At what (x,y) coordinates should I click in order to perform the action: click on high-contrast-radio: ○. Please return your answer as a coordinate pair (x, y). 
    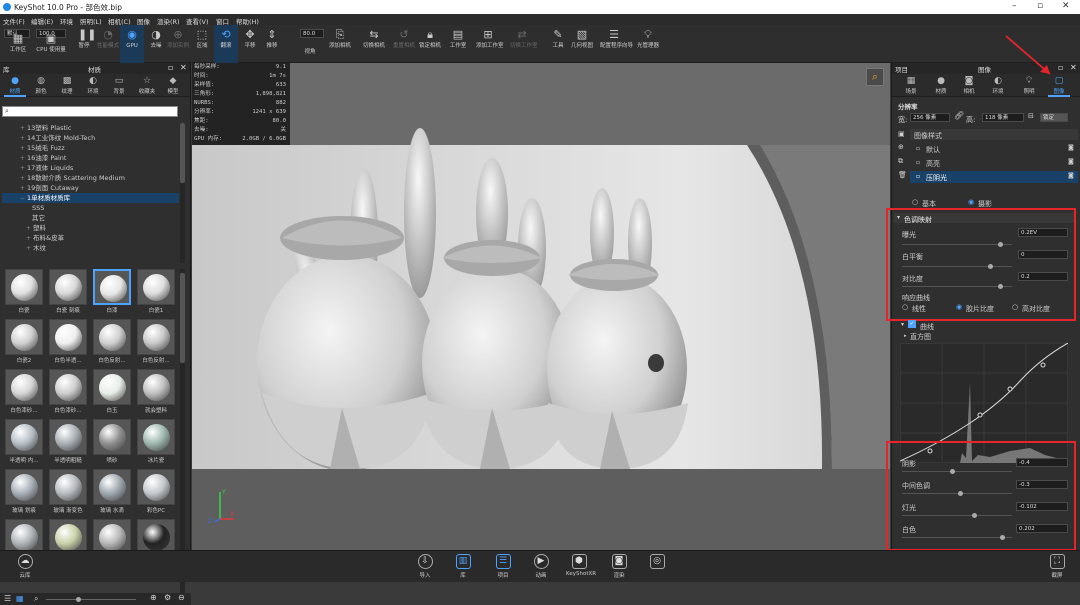
    Looking at the image, I should click on (1015, 307).